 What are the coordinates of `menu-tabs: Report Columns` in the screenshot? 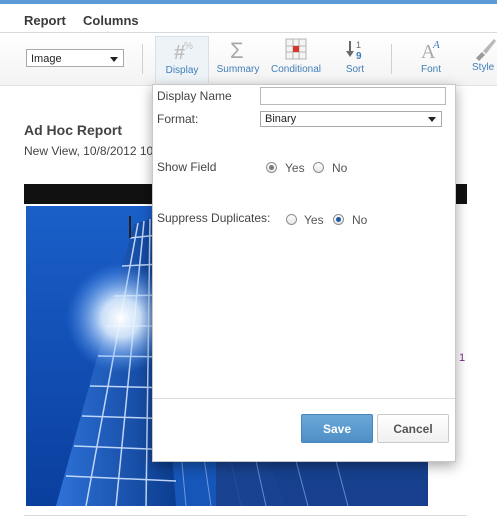 It's located at (248, 20).